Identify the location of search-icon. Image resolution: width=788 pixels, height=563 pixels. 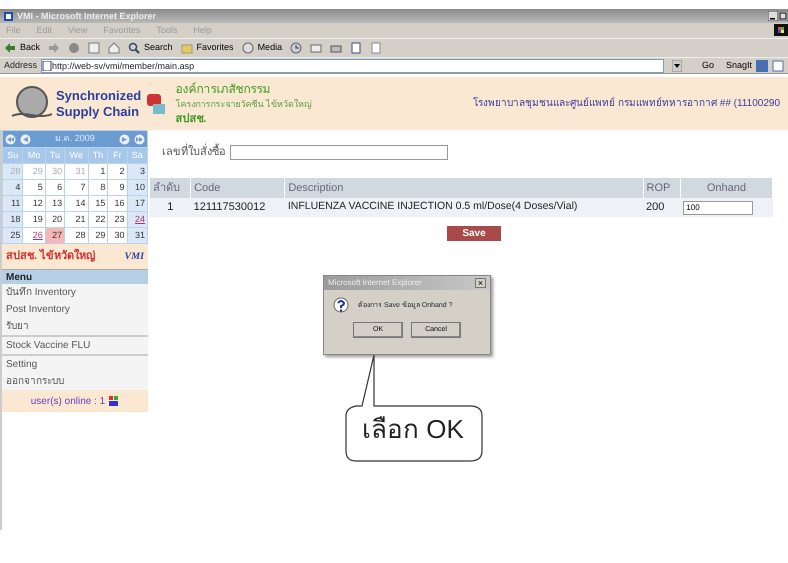
(134, 48).